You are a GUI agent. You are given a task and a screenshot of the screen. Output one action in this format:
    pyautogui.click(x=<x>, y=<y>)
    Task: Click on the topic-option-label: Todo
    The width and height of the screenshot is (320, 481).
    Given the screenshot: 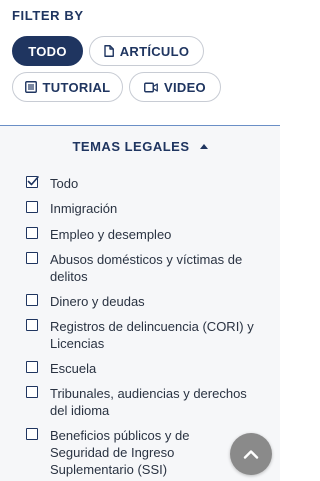 What is the action you would take?
    pyautogui.click(x=64, y=183)
    